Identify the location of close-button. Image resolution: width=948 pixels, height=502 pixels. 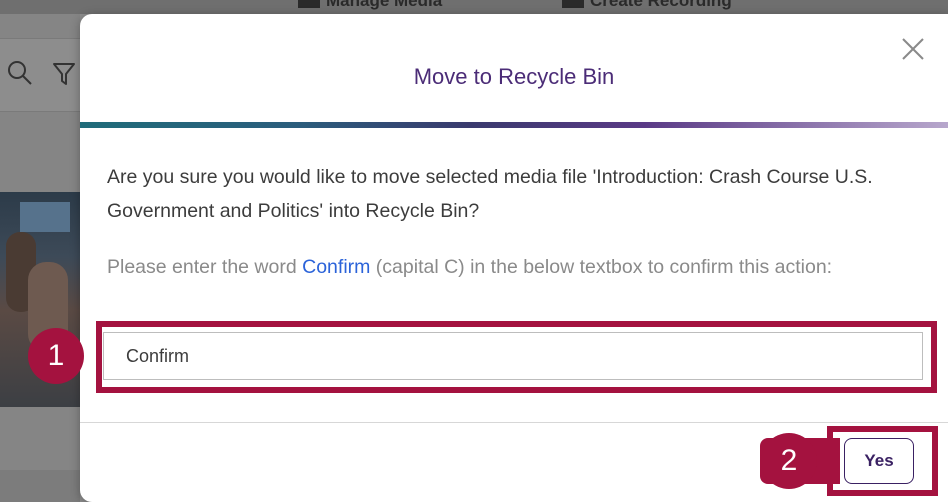
(913, 49).